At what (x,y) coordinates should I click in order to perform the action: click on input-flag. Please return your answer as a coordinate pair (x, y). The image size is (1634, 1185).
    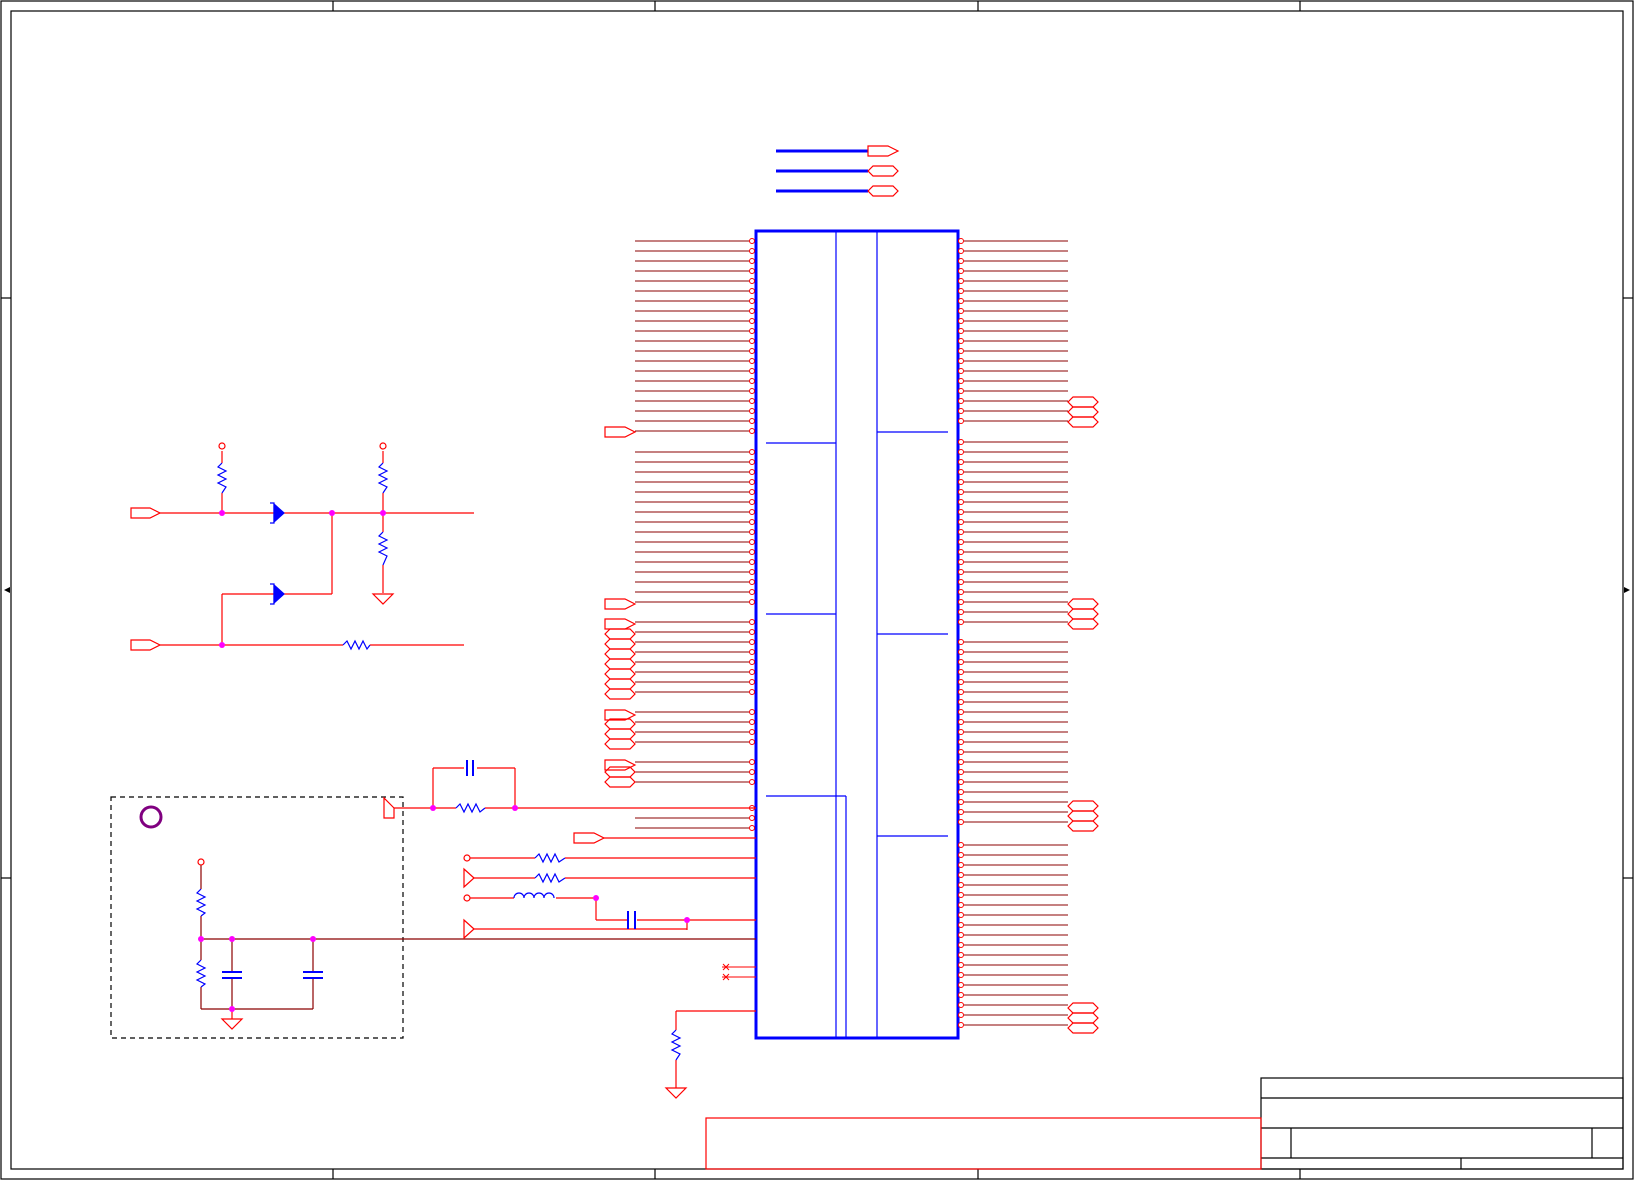
    Looking at the image, I should click on (620, 432).